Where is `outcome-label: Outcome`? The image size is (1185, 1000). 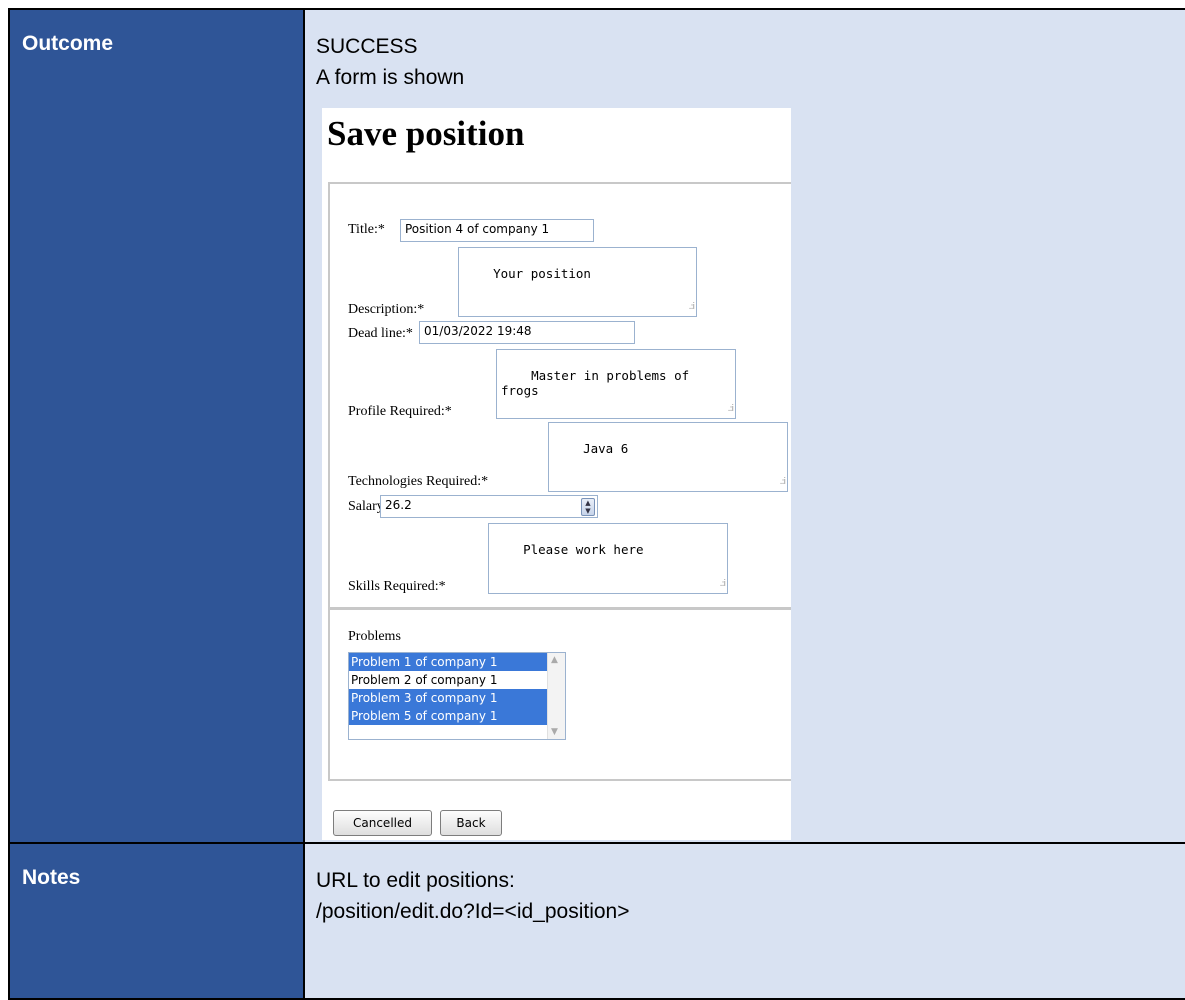 outcome-label: Outcome is located at coordinates (68, 43).